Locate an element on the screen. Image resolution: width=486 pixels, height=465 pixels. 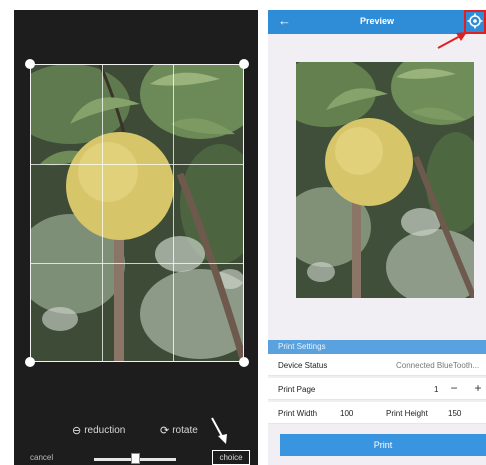
print-height-label: Print Height is located at coordinates (407, 413).